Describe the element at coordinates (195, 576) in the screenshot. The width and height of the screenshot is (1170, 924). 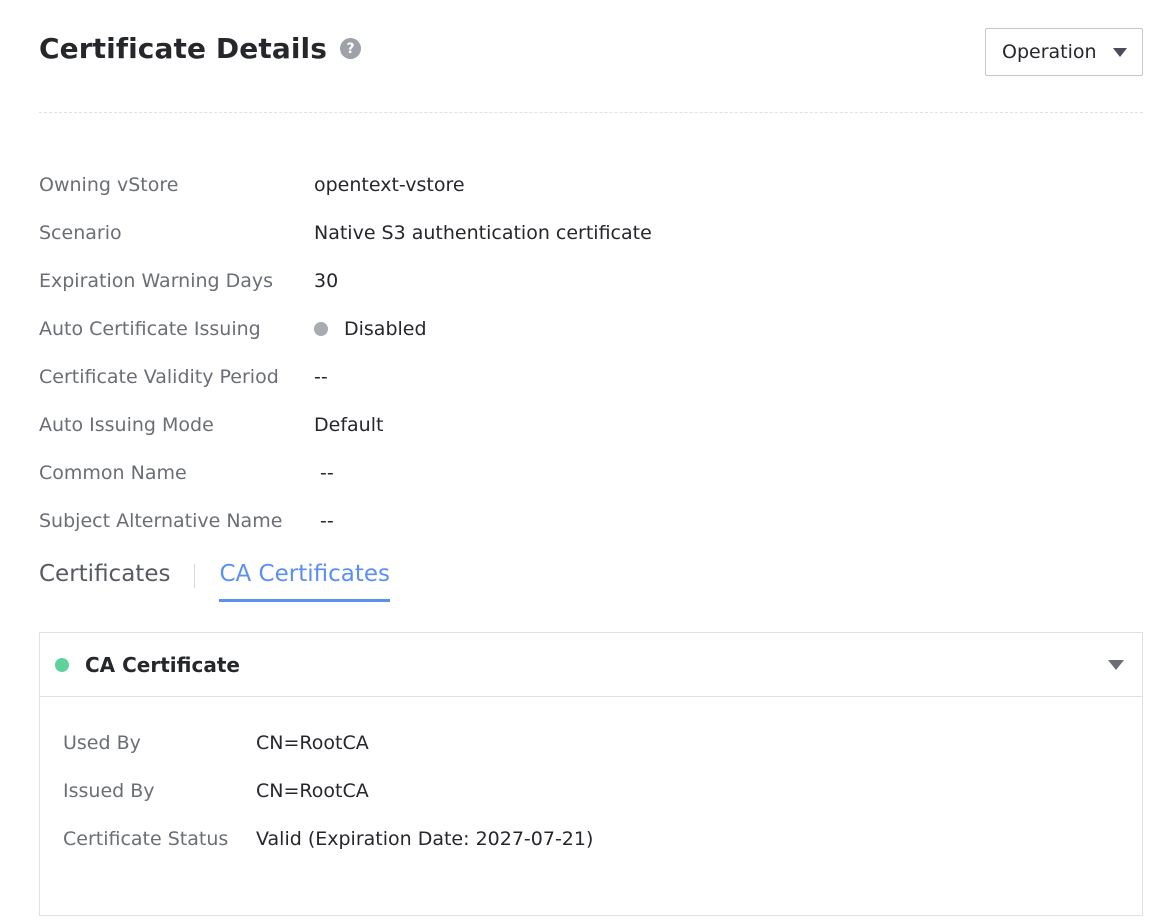
I see `tab-divider` at that location.